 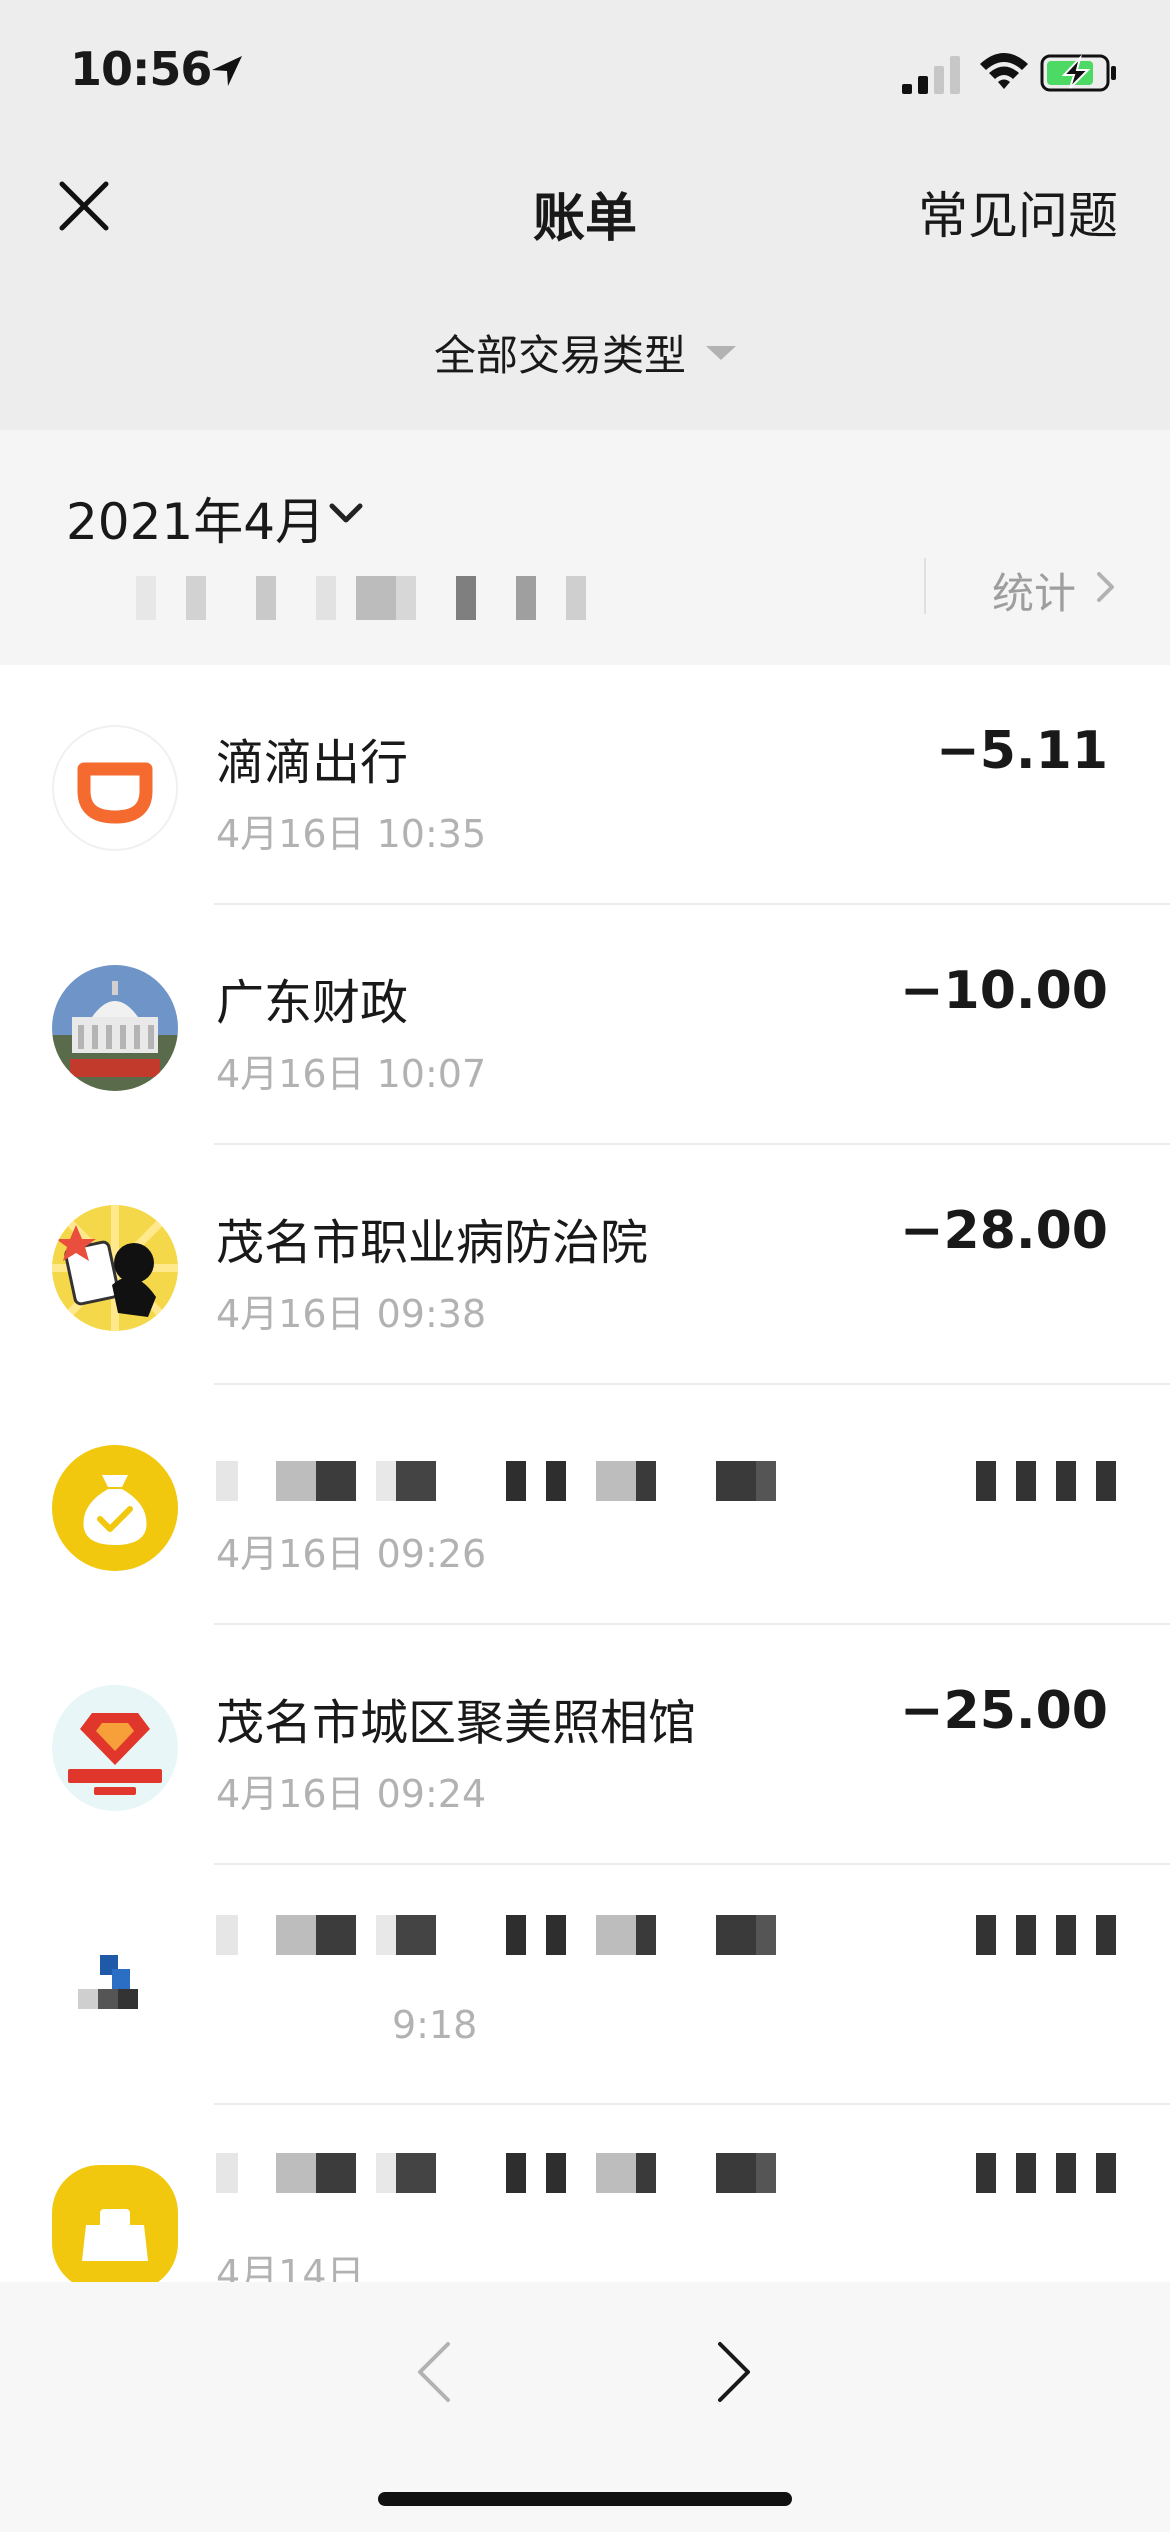 What do you see at coordinates (1003, 991) in the screenshot?
I see `transaction-amount: −10.00` at bounding box center [1003, 991].